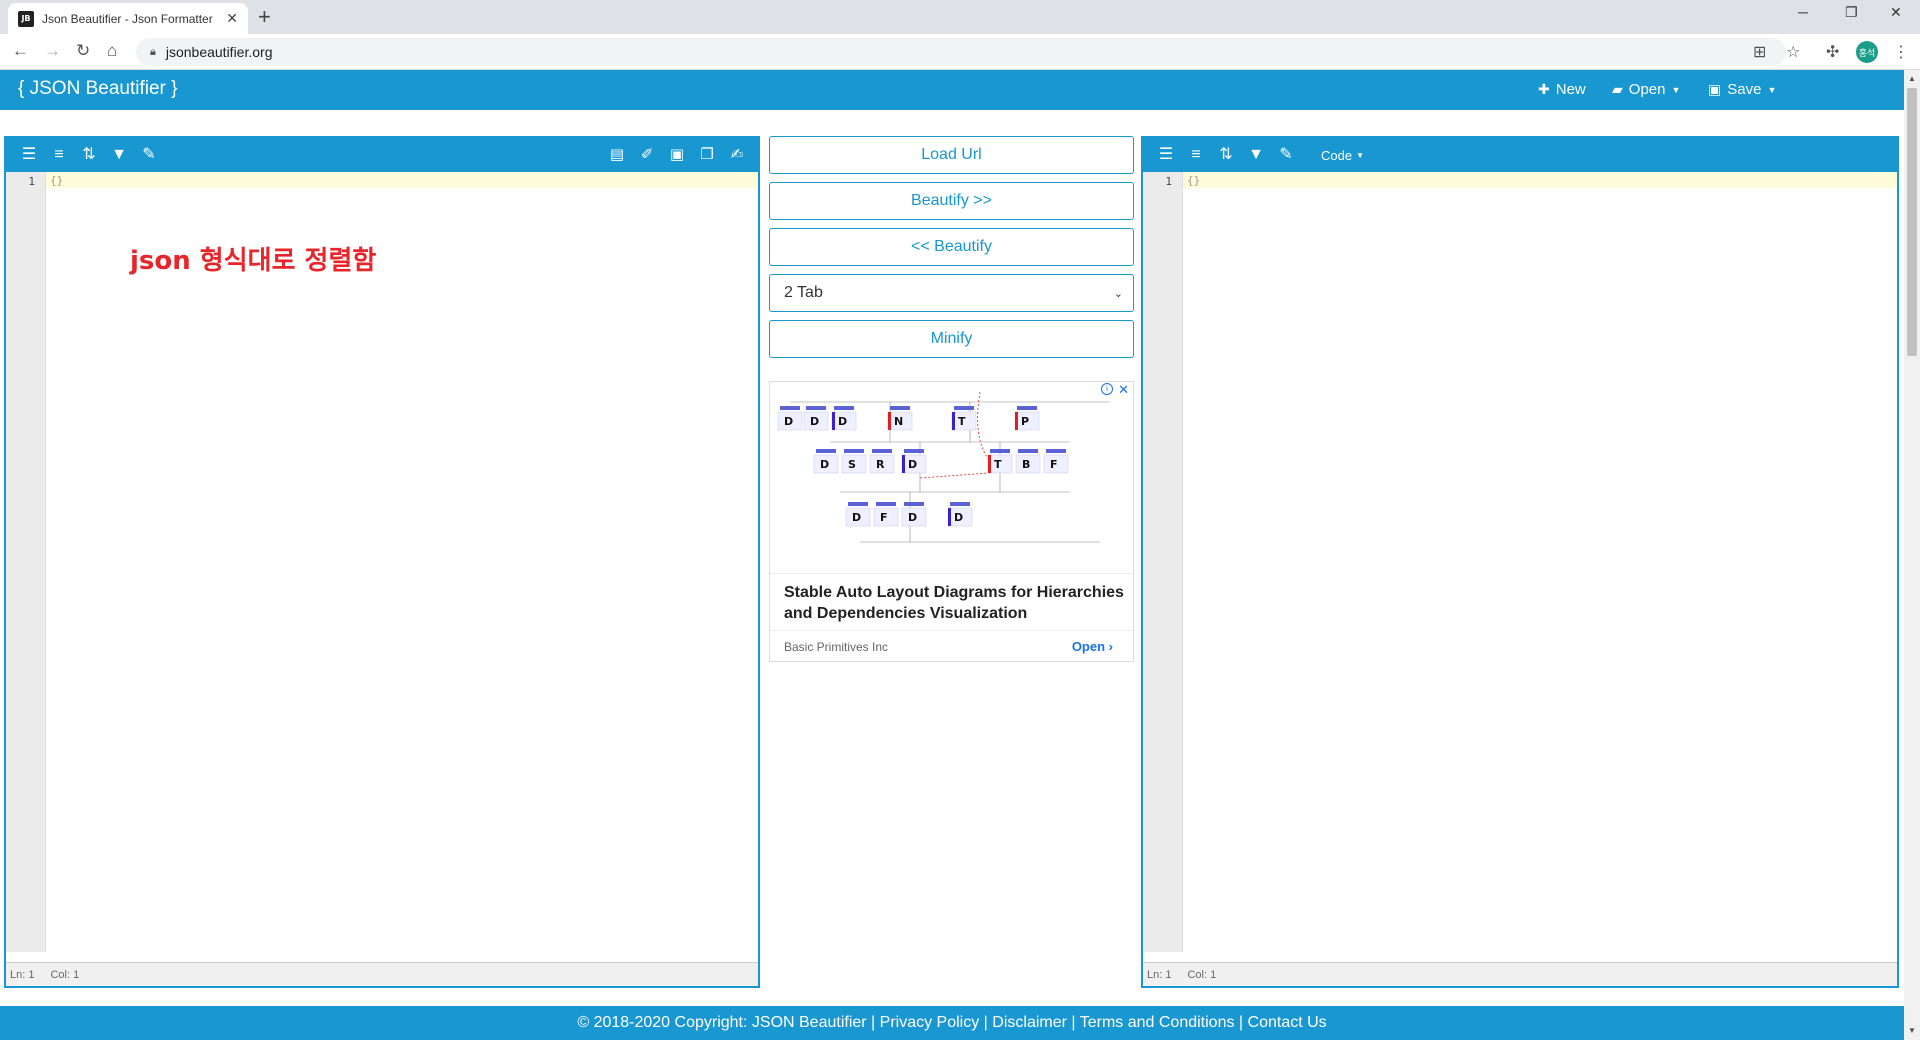  I want to click on forward-icon: →, so click(52, 51).